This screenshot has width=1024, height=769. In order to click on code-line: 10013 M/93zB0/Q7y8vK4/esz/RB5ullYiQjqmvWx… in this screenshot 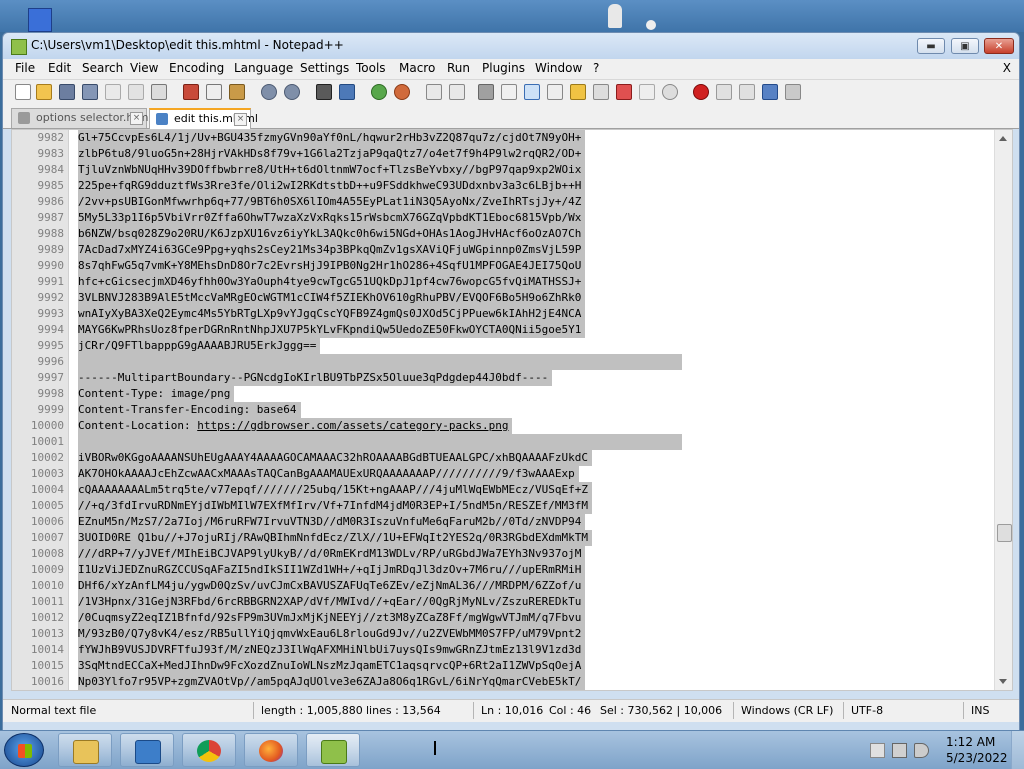, I will do `click(504, 634)`.